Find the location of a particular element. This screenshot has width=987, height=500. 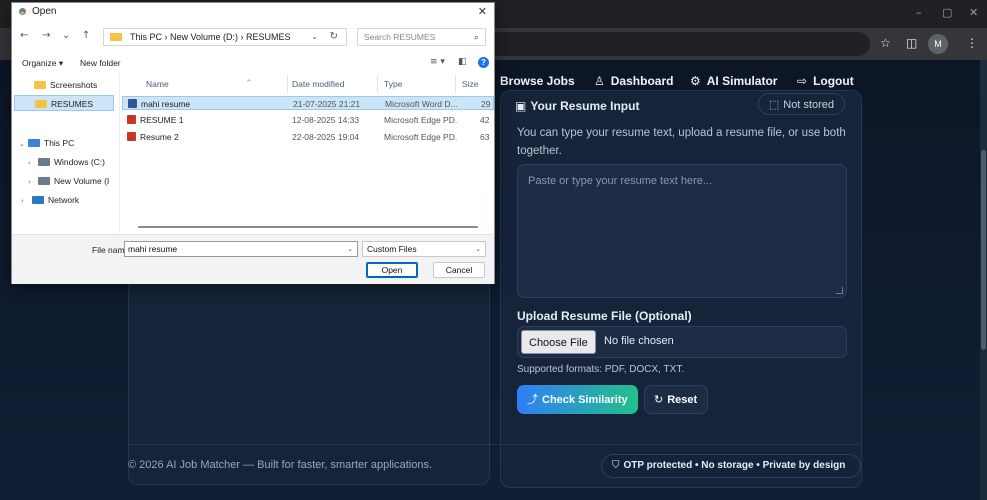

column-header-size: Size is located at coordinates (470, 84).